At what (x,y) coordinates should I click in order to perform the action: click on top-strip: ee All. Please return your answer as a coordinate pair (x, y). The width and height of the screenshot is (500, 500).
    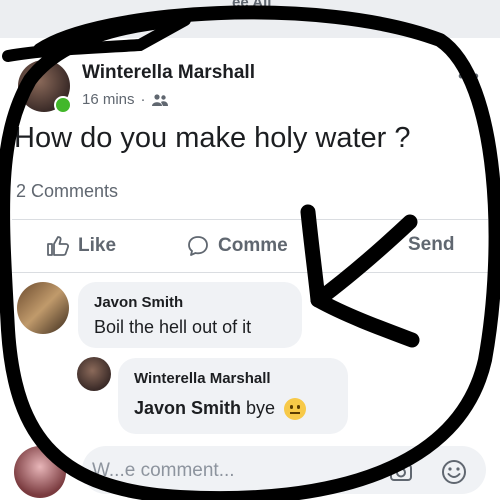
    Looking at the image, I should click on (250, 19).